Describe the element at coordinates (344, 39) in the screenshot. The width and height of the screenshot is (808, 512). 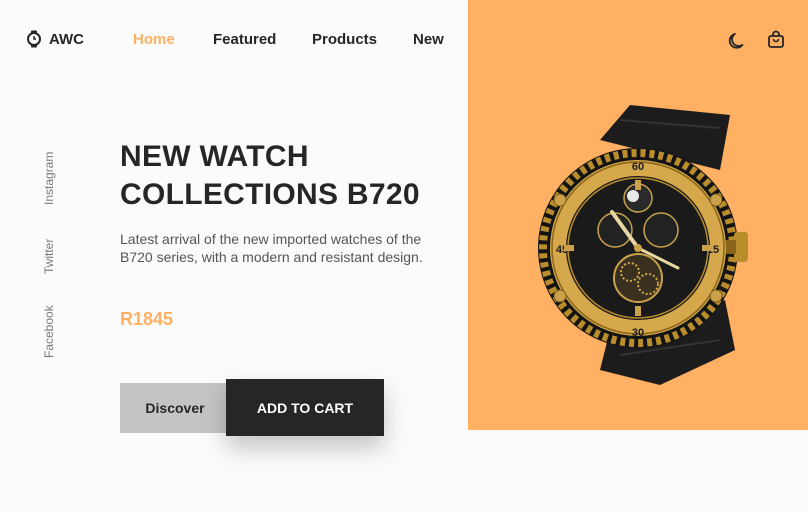
I see `nav-products: Products` at that location.